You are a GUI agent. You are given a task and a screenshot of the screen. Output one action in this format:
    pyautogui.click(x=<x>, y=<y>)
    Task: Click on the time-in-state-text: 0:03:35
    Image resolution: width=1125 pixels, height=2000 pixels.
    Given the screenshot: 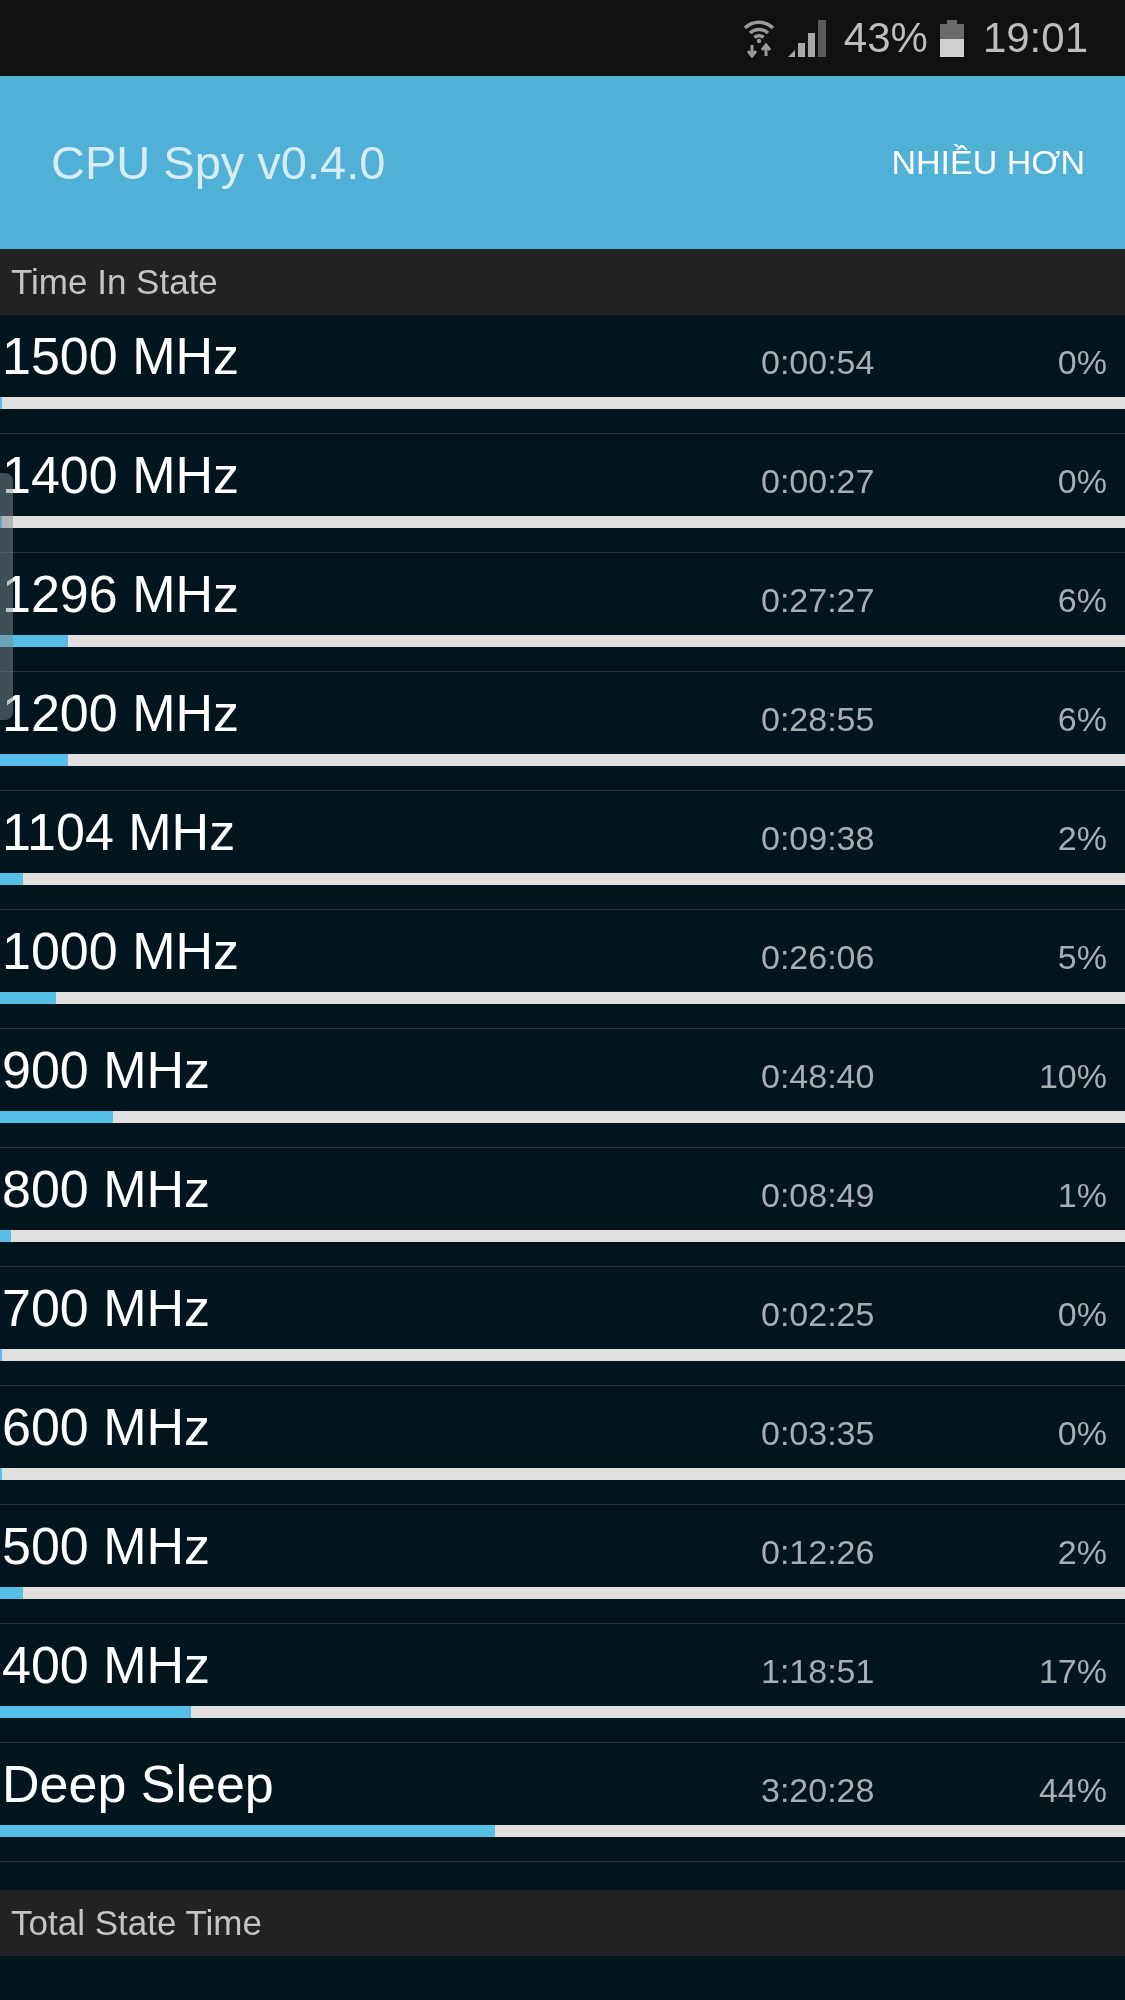 What is the action you would take?
    pyautogui.click(x=818, y=1433)
    